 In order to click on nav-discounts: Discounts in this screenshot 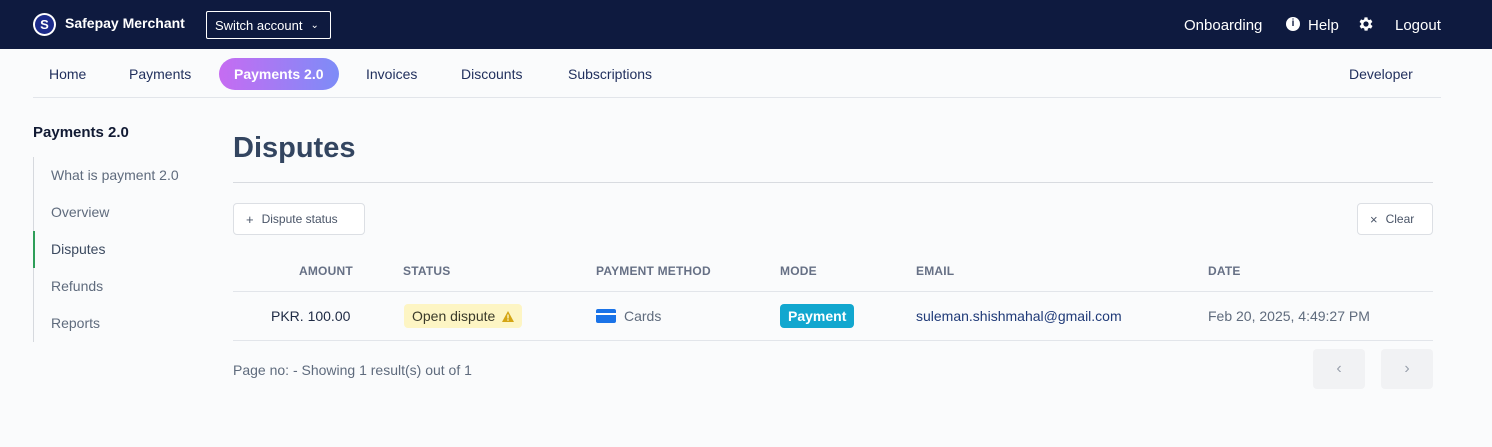, I will do `click(491, 74)`.